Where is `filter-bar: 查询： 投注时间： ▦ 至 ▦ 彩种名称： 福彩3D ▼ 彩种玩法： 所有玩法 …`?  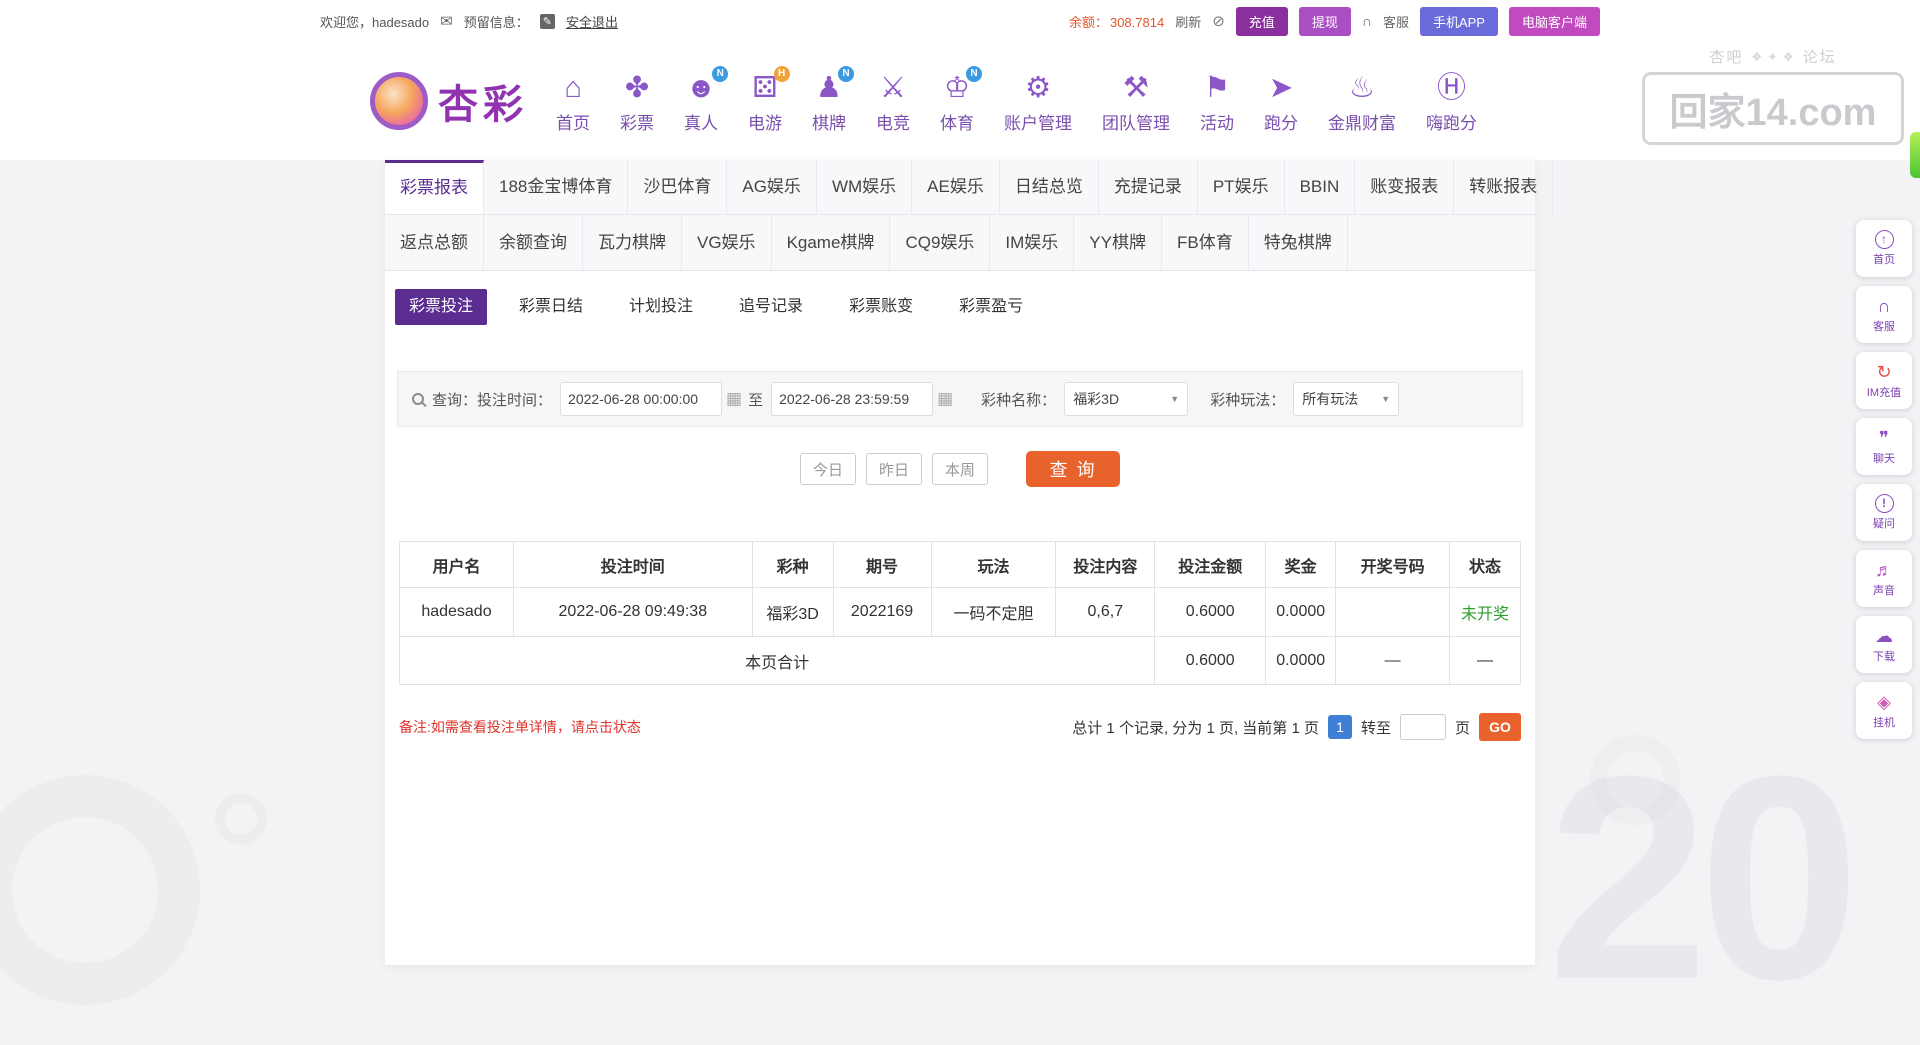
filter-bar: 查询： 投注时间： ▦ 至 ▦ 彩种名称： 福彩3D ▼ 彩种玩法： 所有玩法 … is located at coordinates (960, 399).